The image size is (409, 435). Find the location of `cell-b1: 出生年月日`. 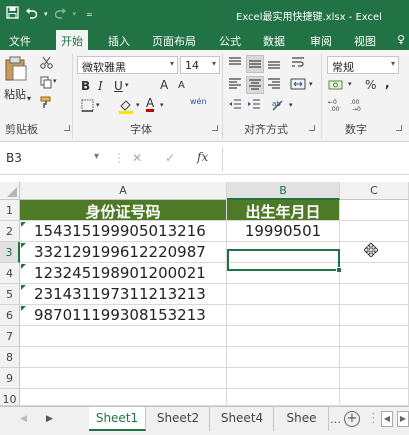

cell-b1: 出生年月日 is located at coordinates (283, 210).